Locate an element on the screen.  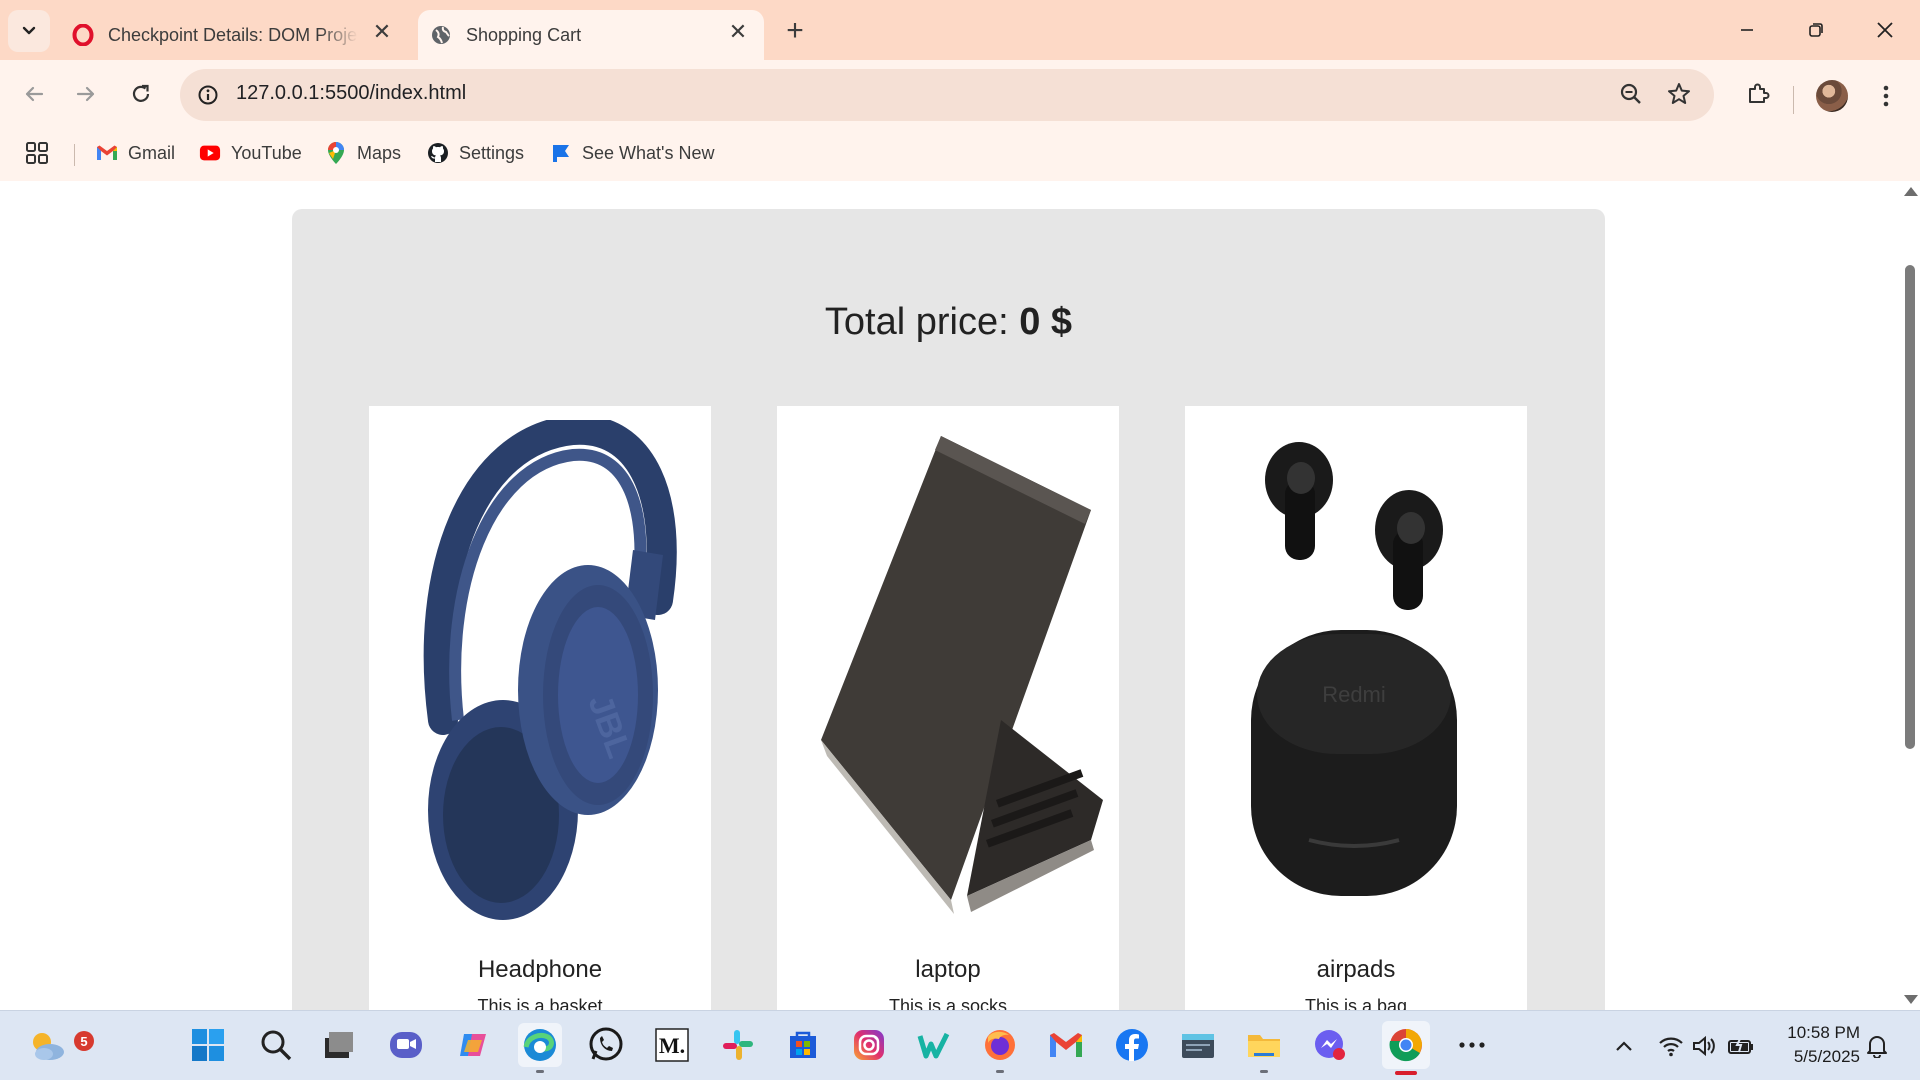
bookmark-label: See What's New is located at coordinates (648, 152).